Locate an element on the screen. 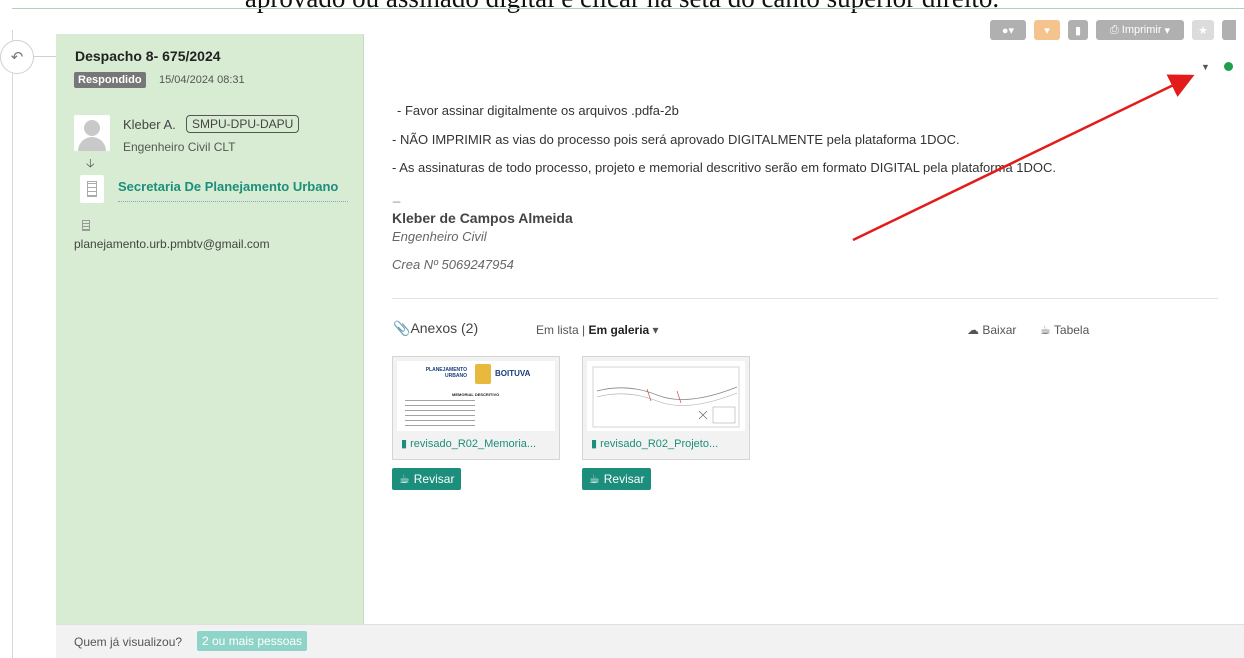 The width and height of the screenshot is (1244, 658). small-building-icon is located at coordinates (86, 225).